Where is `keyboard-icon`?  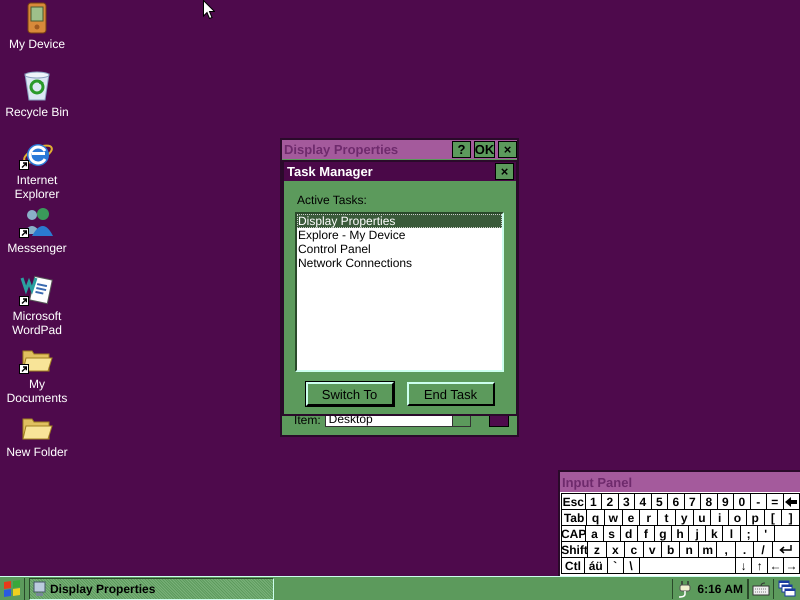
keyboard-icon is located at coordinates (761, 589).